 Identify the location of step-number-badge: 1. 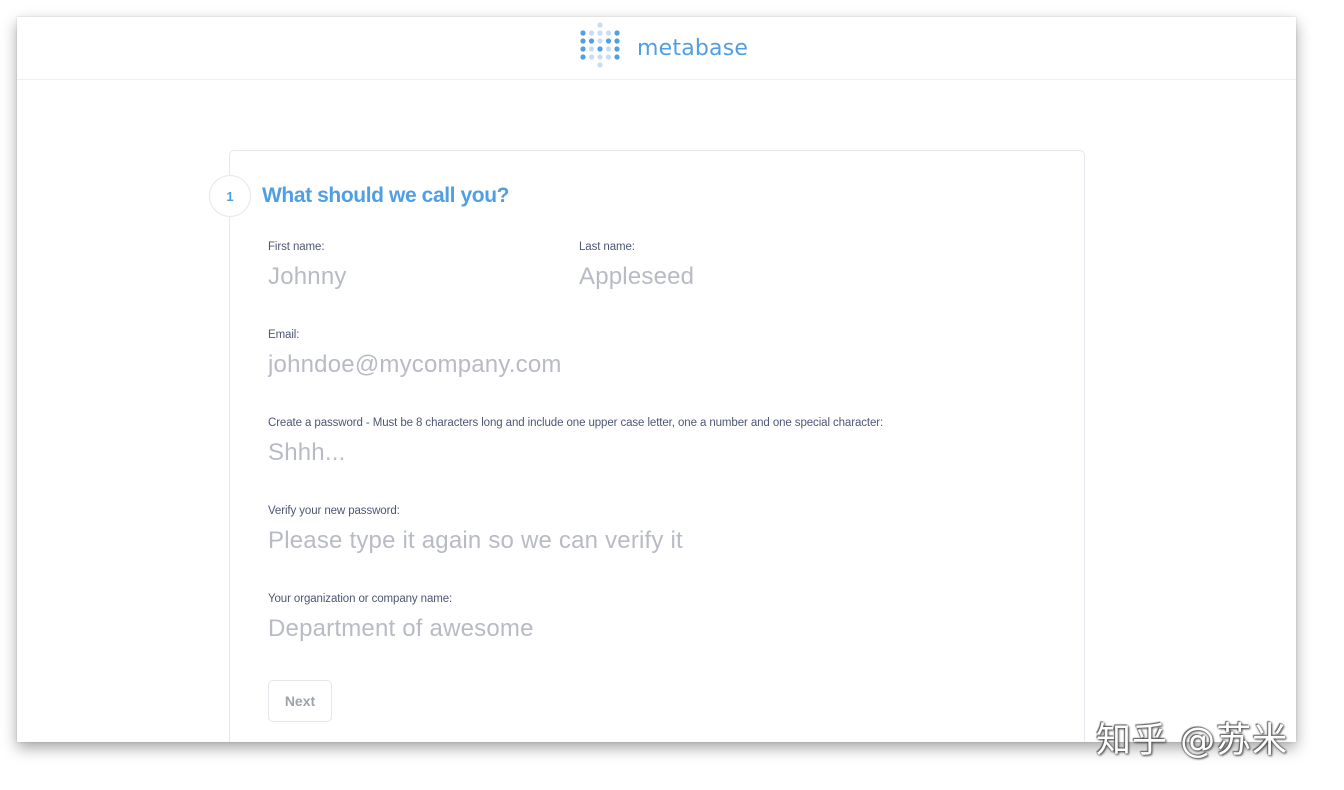
(230, 196).